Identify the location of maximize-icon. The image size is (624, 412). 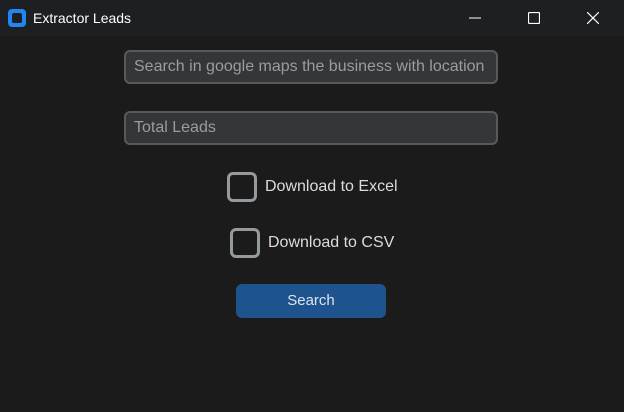
(534, 18).